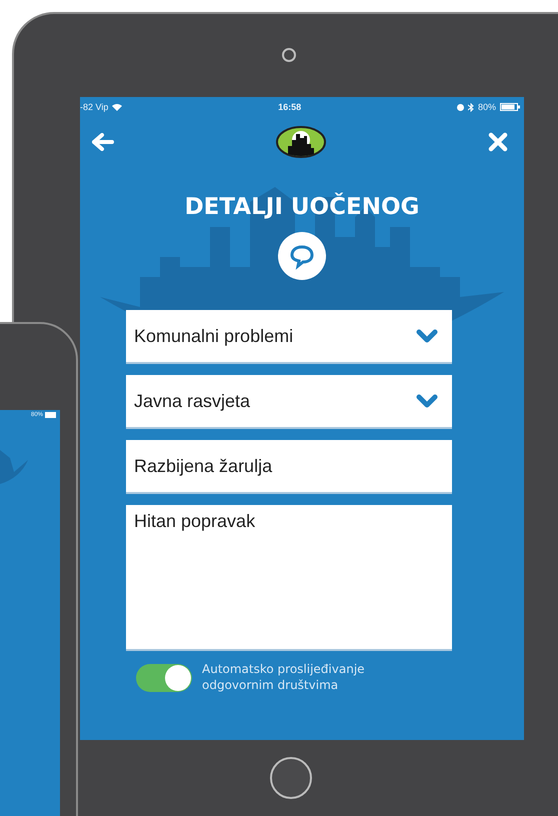 This screenshot has height=816, width=558. I want to click on toggle-switch, so click(164, 678).